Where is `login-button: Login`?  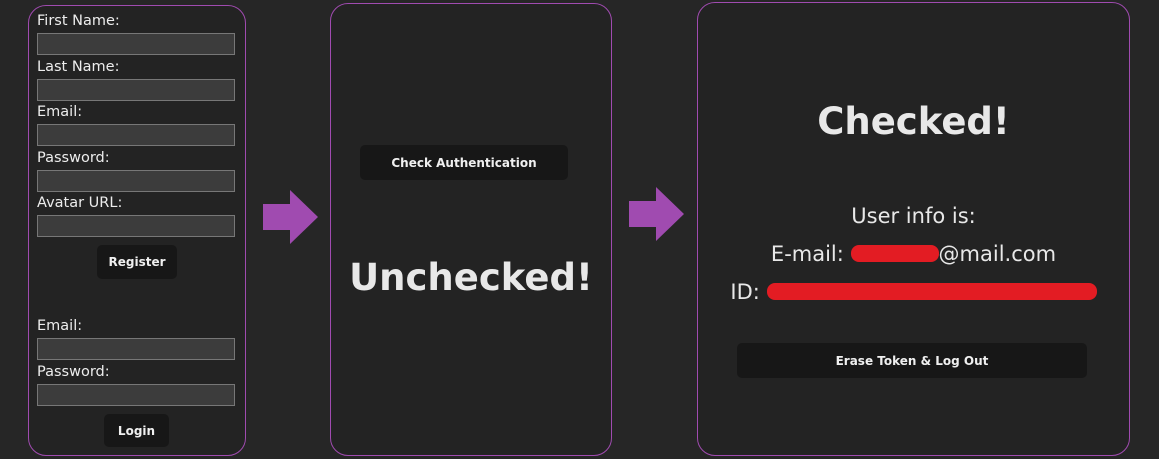
login-button: Login is located at coordinates (136, 430).